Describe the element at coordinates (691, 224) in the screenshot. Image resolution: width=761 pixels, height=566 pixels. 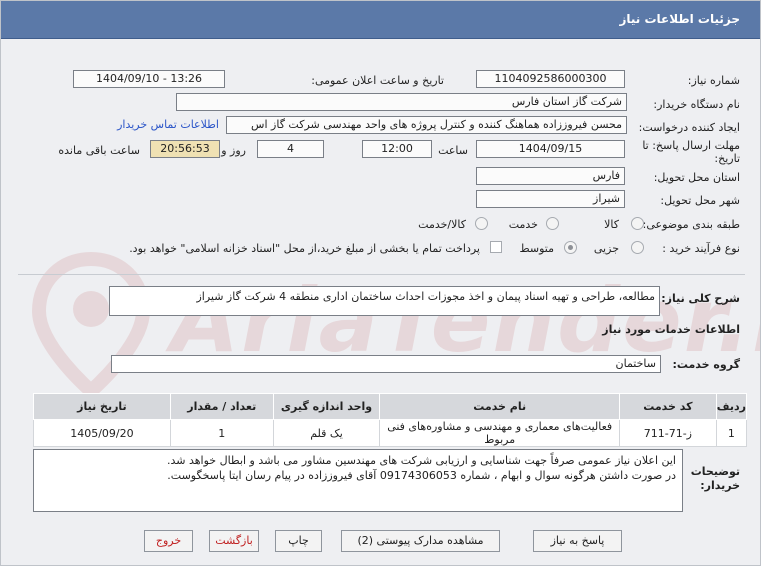
I see `category-label: طبقه بندی موضوعی:` at that location.